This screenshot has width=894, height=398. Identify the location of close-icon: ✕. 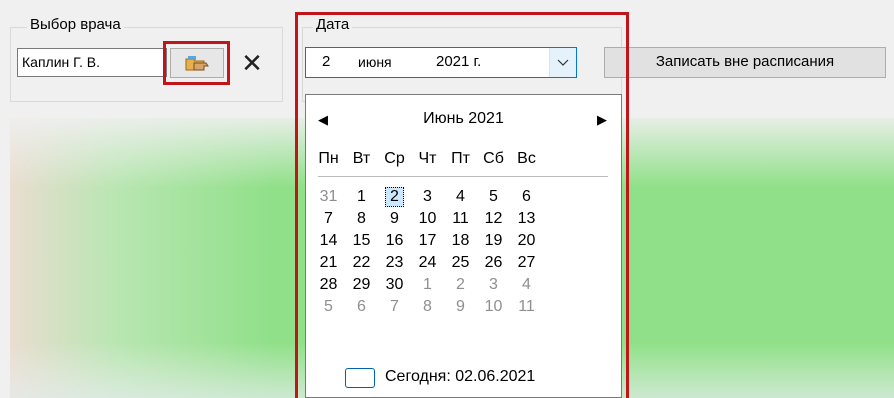
(252, 63).